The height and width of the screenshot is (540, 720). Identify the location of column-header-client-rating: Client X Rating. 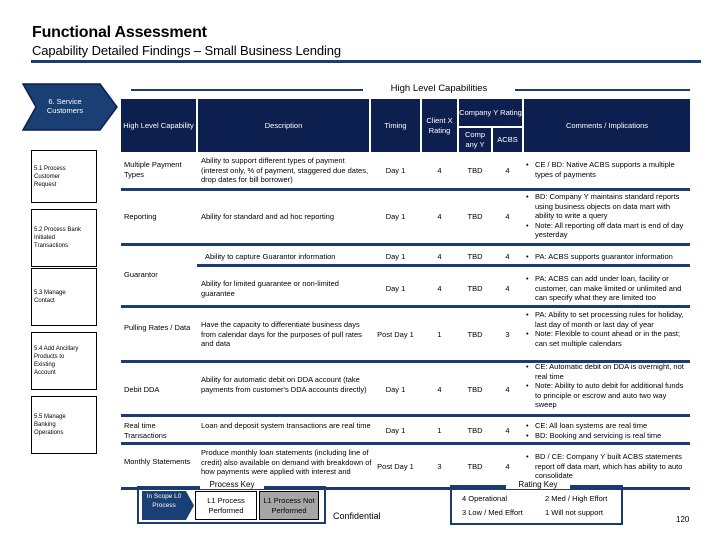
(439, 125).